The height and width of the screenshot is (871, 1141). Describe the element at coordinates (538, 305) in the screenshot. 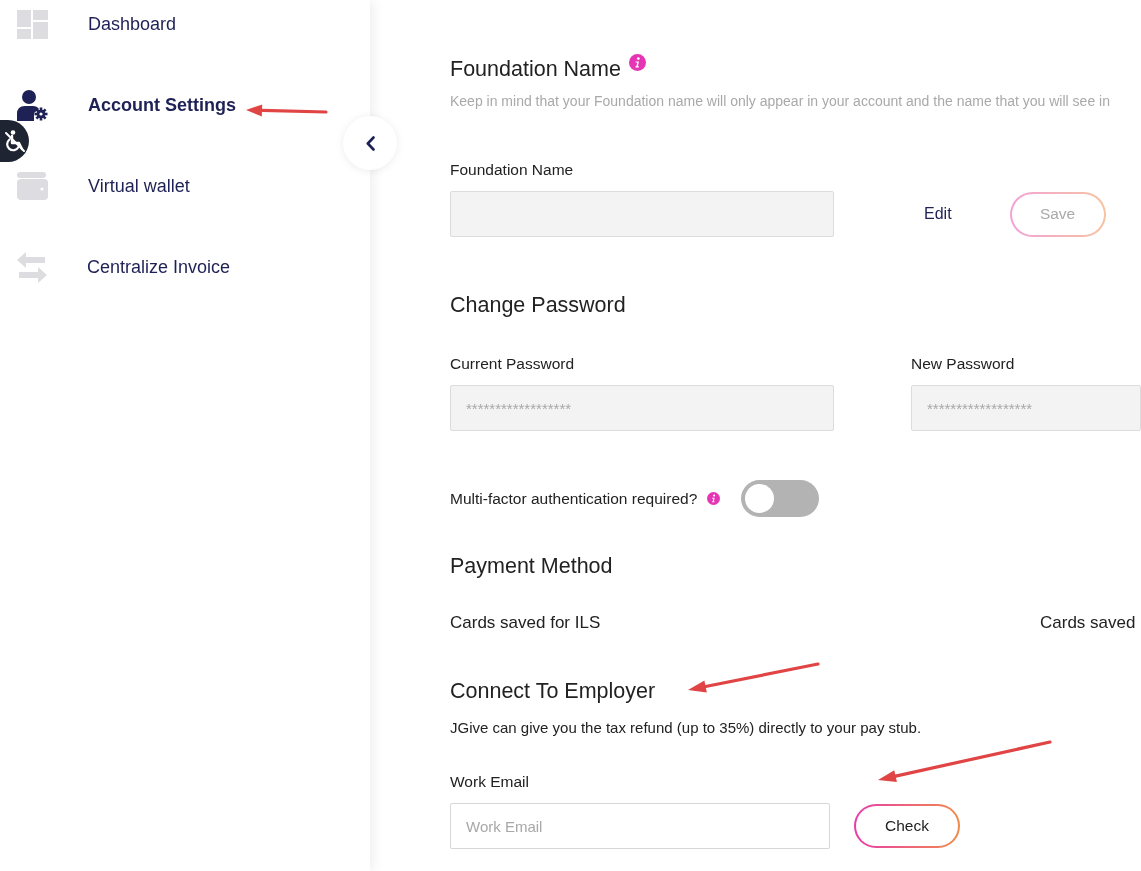

I see `section-heading: Change Password` at that location.